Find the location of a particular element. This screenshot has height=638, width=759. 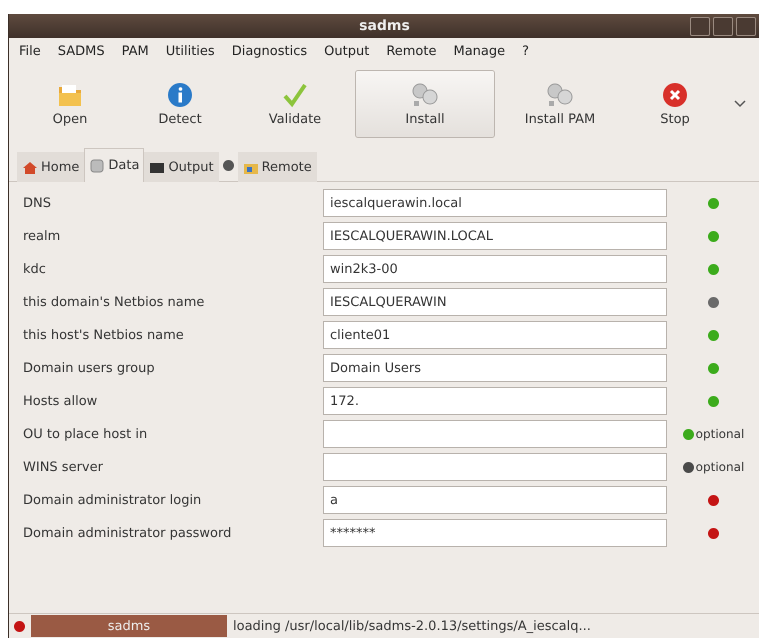

field-label: kdc is located at coordinates (35, 269).